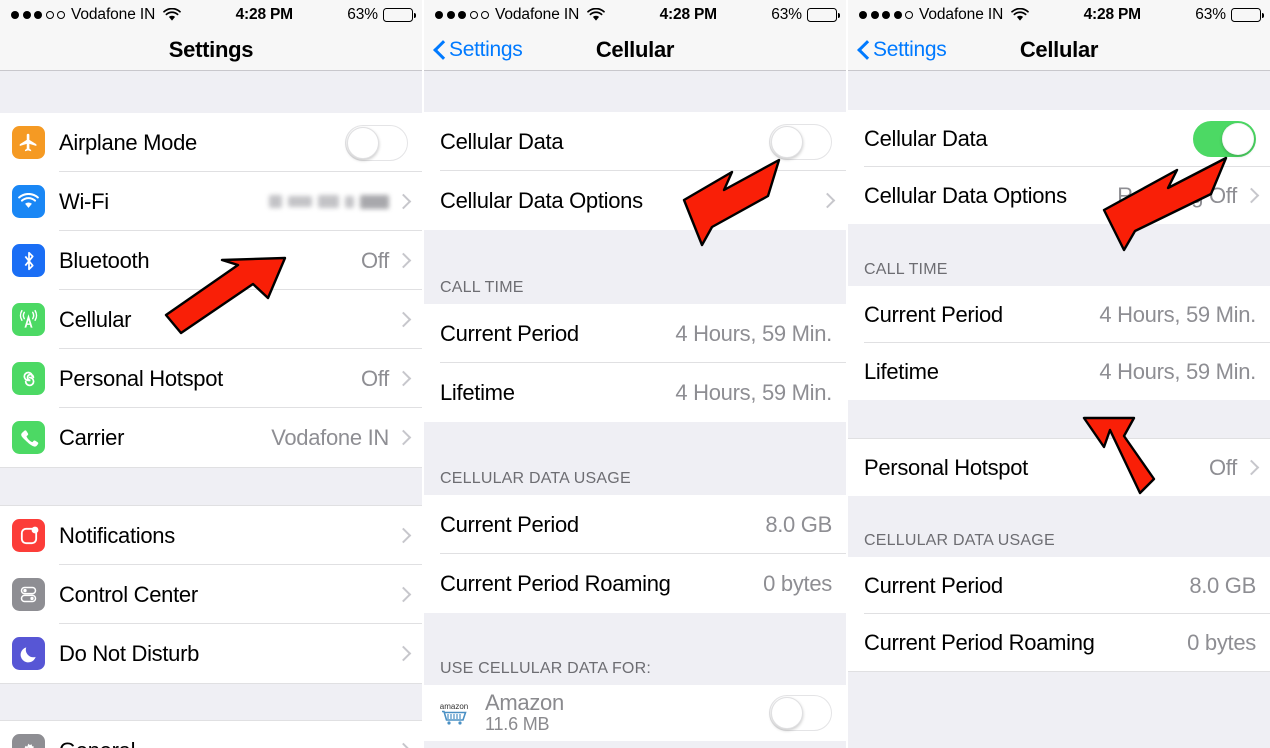 This screenshot has width=1270, height=748. Describe the element at coordinates (376, 142) in the screenshot. I see `airplane-mode-toggle` at that location.